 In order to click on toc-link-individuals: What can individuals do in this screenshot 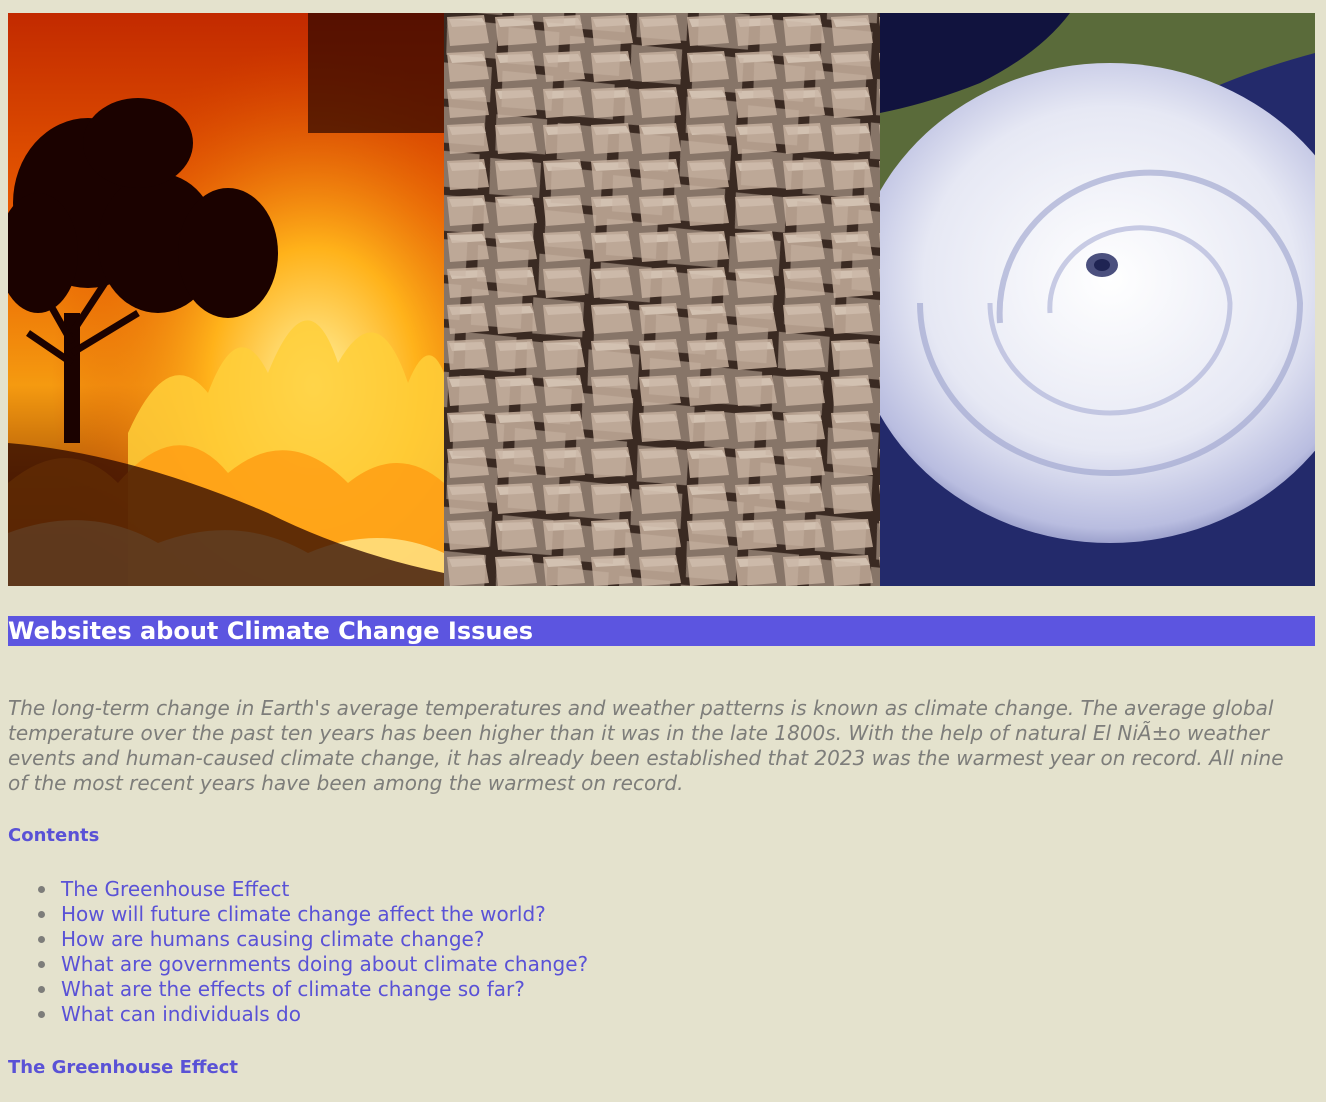, I will do `click(181, 1014)`.